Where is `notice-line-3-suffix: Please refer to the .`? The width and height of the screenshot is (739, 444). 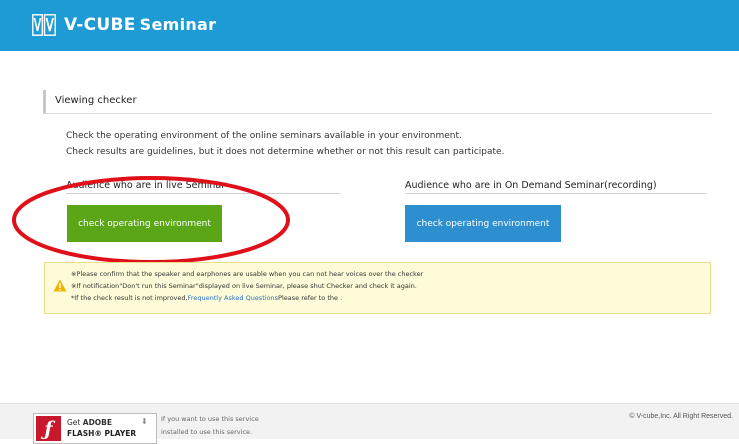
notice-line-3-suffix: Please refer to the . is located at coordinates (310, 298).